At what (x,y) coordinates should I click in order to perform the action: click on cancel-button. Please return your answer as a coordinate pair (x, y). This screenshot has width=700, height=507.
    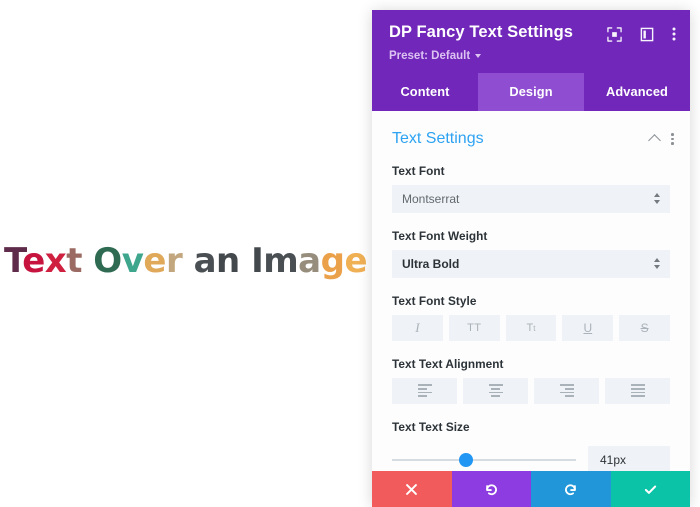
    Looking at the image, I should click on (412, 489).